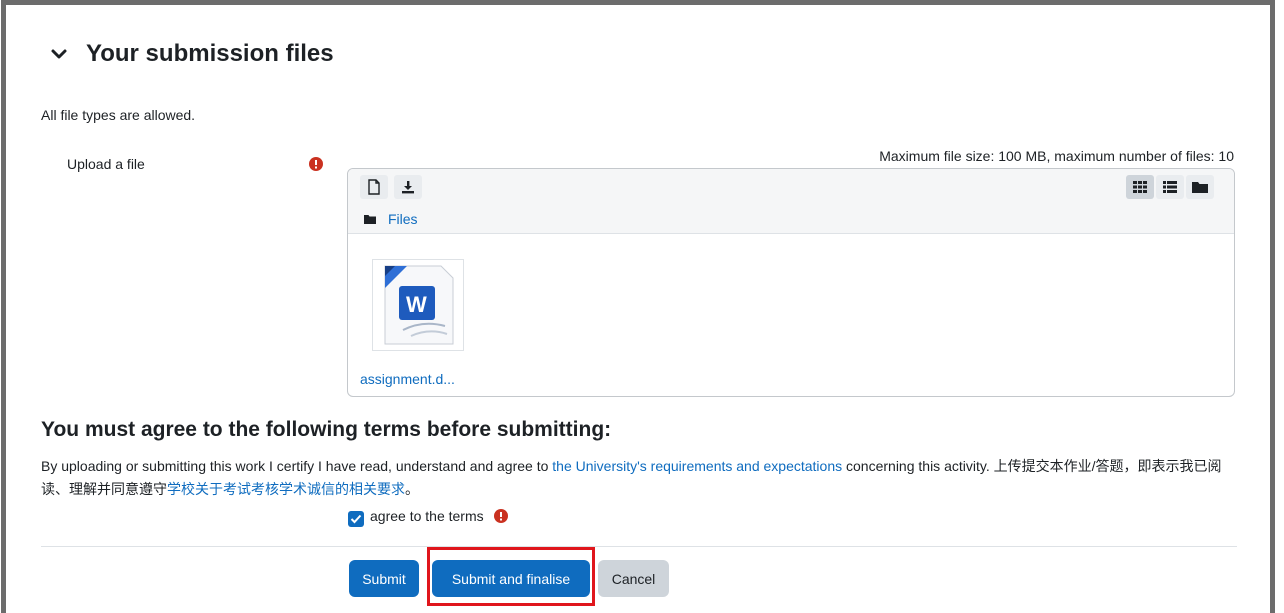 The width and height of the screenshot is (1284, 613). Describe the element at coordinates (791, 201) in the screenshot. I see `file-manager-toolbar: Files` at that location.